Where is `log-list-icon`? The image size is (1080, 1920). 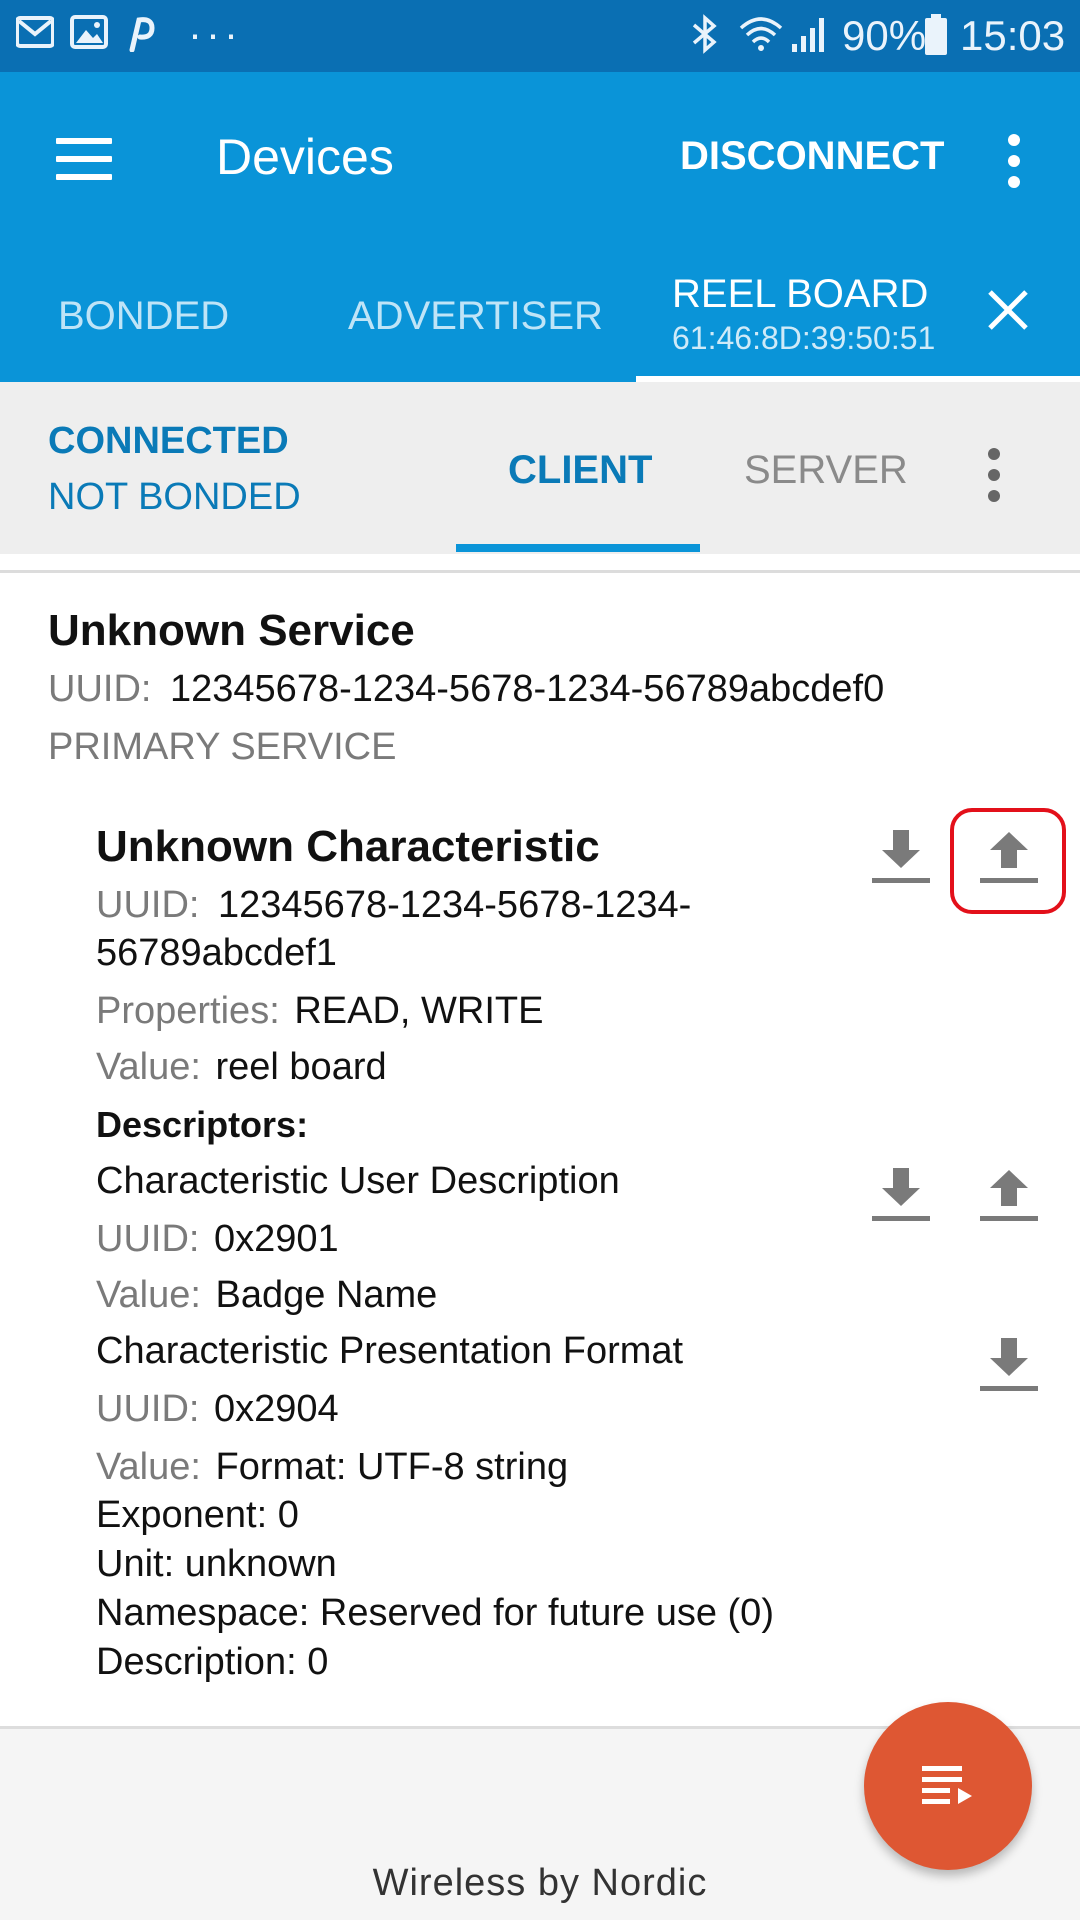
log-list-icon is located at coordinates (947, 1785).